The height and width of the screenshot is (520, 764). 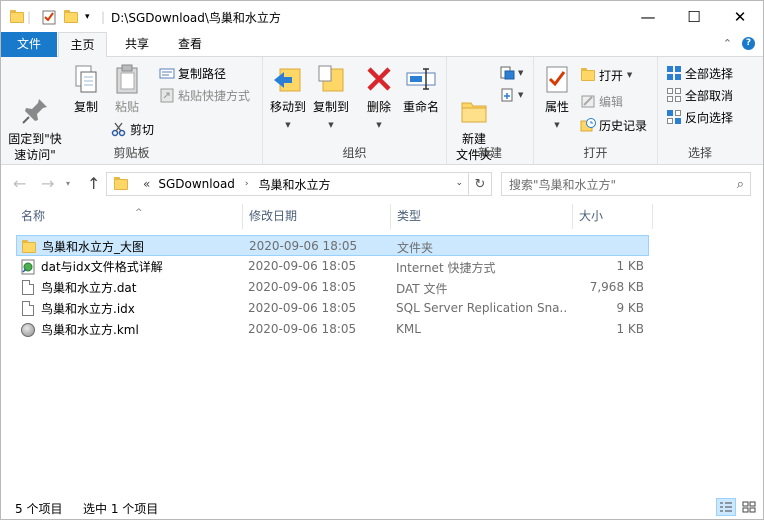 What do you see at coordinates (71, 17) in the screenshot?
I see `new-folder-qa-icon` at bounding box center [71, 17].